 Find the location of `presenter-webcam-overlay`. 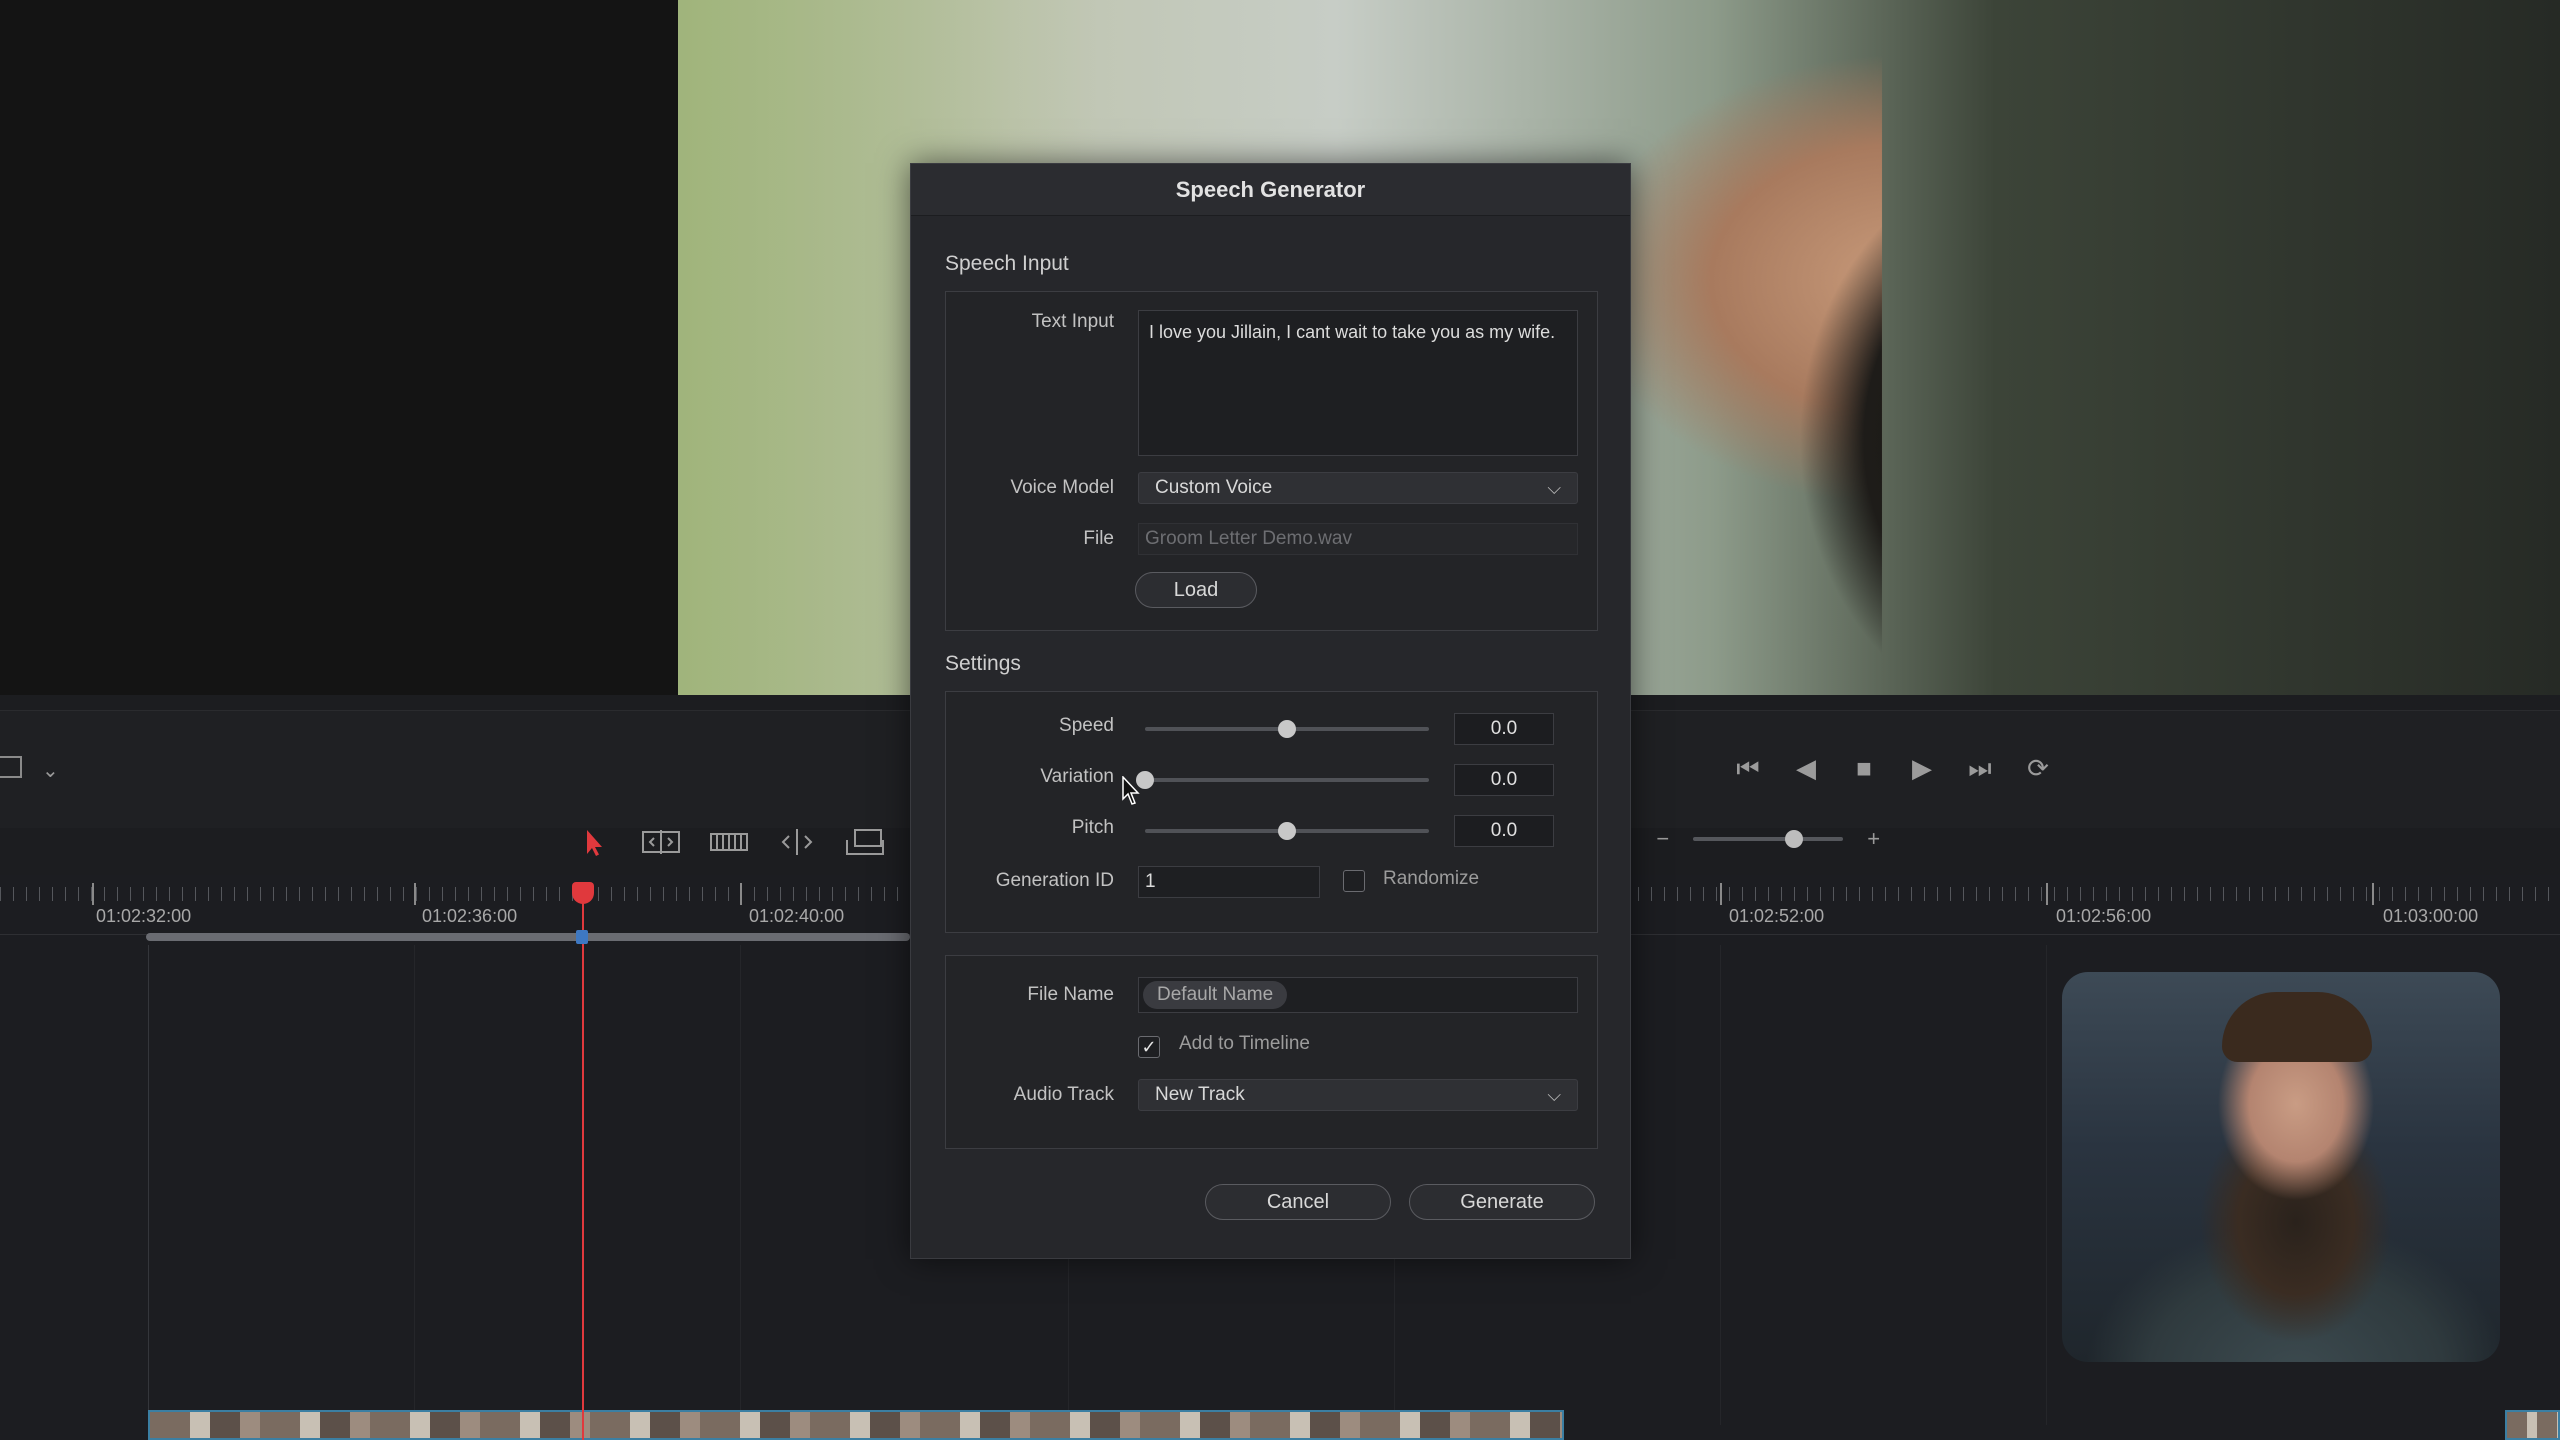

presenter-webcam-overlay is located at coordinates (2281, 1167).